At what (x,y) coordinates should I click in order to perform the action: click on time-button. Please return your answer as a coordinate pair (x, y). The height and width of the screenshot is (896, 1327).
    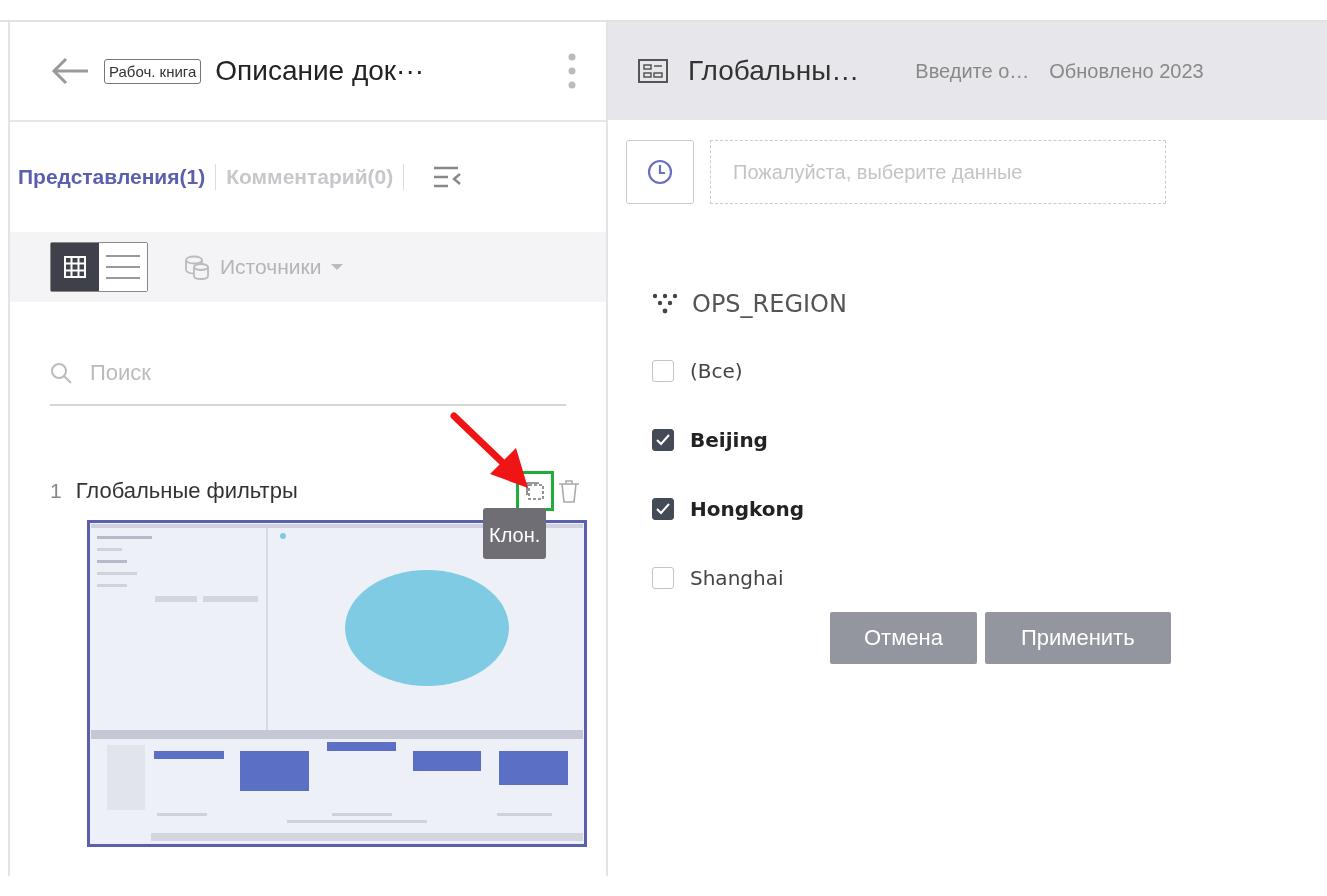
    Looking at the image, I should click on (660, 172).